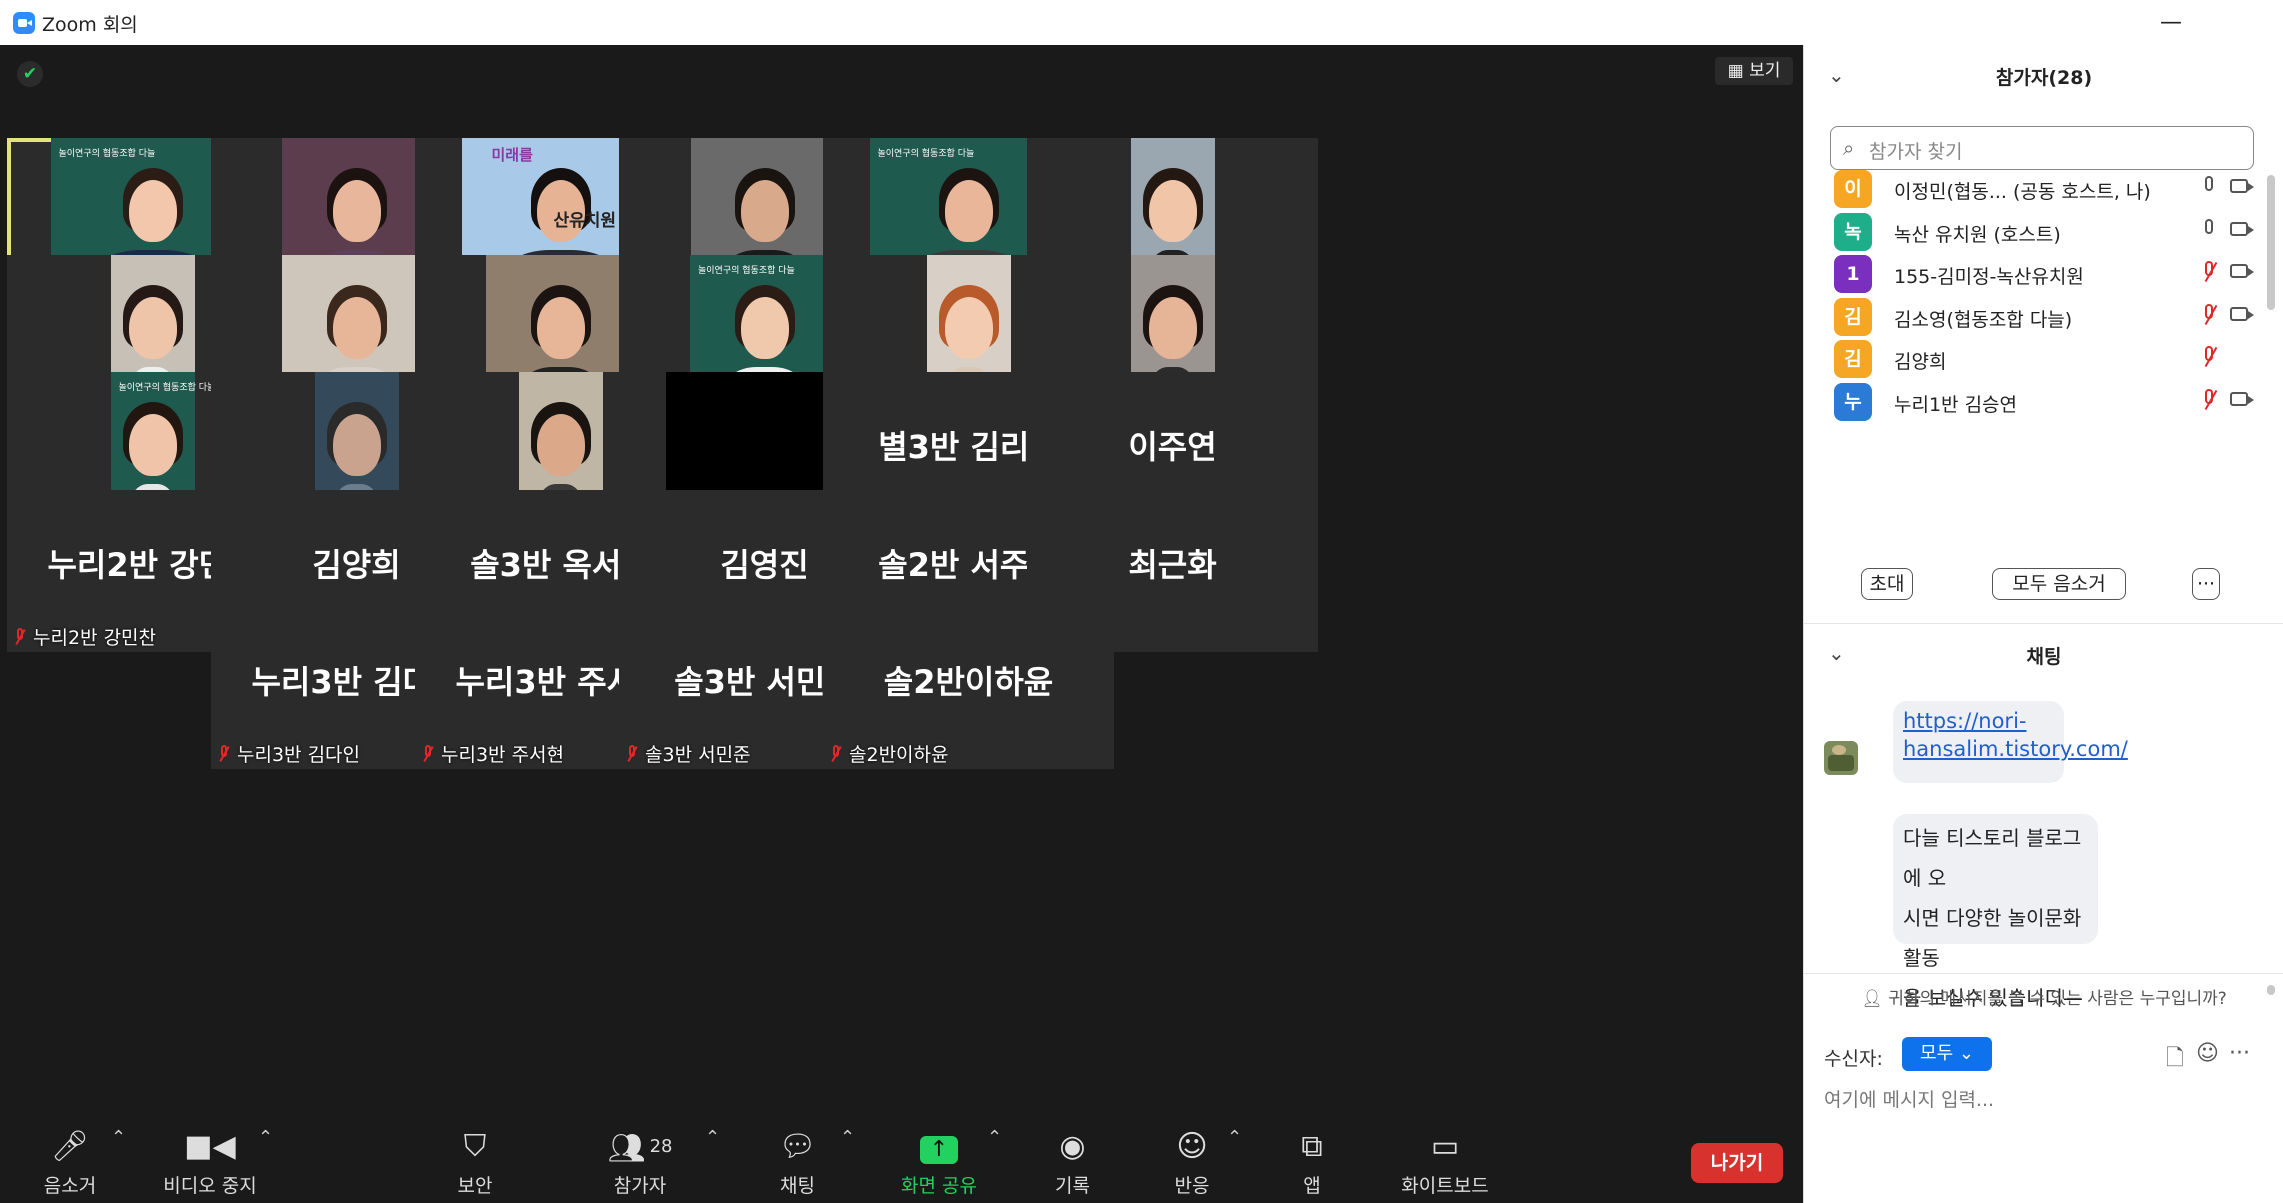  I want to click on recipient-select: 모두 ⌄, so click(1947, 1054).